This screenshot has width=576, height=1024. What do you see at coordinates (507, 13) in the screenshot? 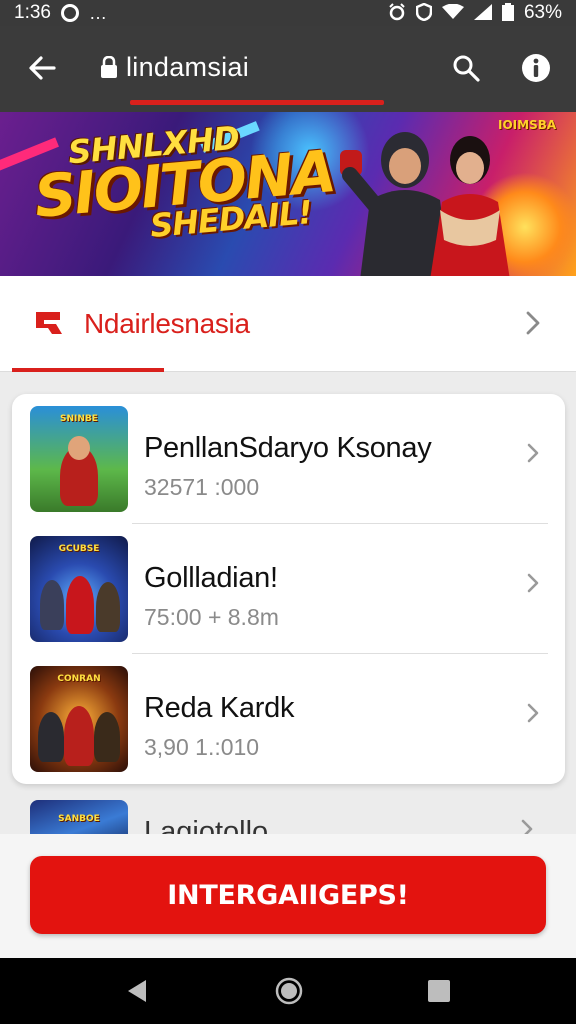
I see `battery-icon` at bounding box center [507, 13].